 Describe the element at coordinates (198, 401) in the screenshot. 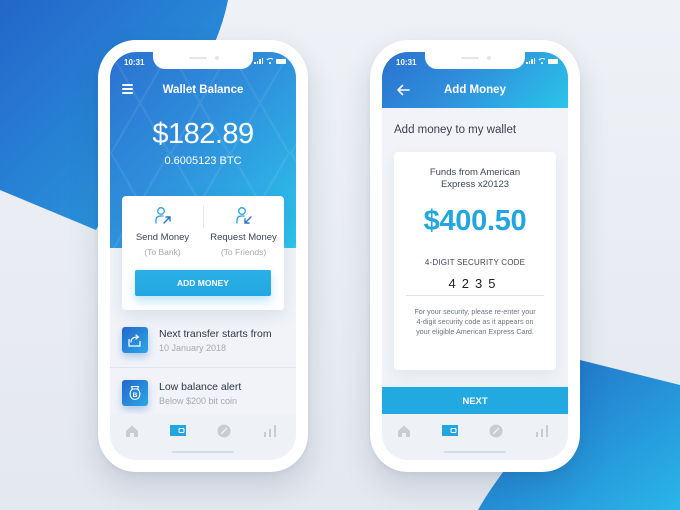

I see `list-item-subtitle: Below $200 bit coin` at that location.